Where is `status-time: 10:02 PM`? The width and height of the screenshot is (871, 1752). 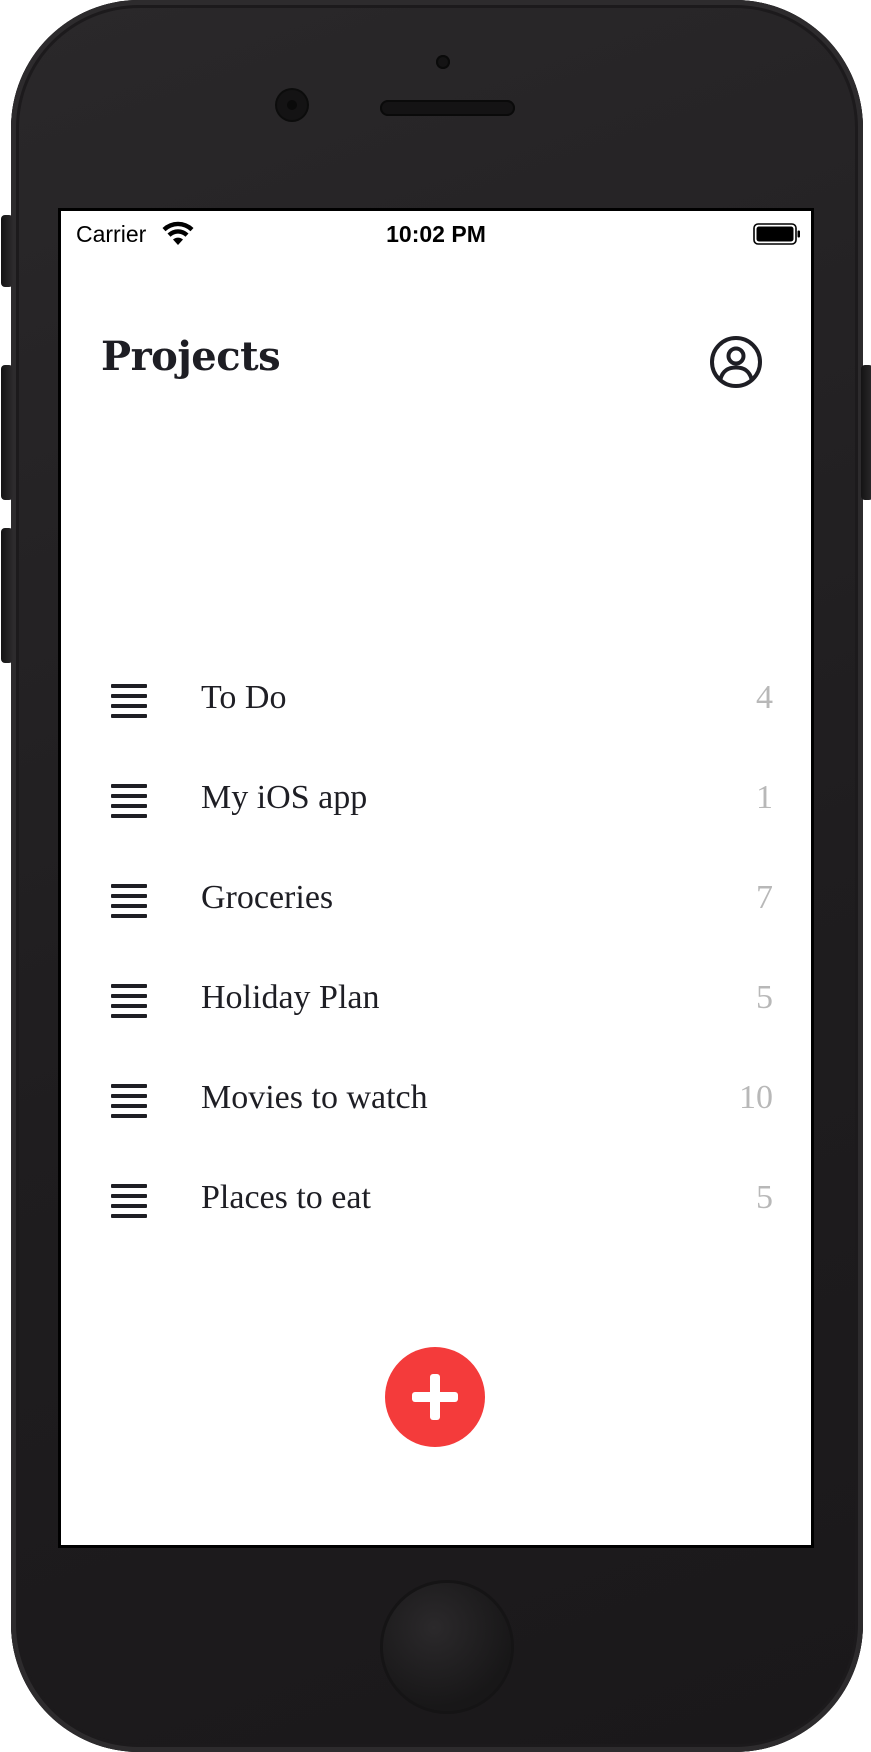 status-time: 10:02 PM is located at coordinates (436, 234).